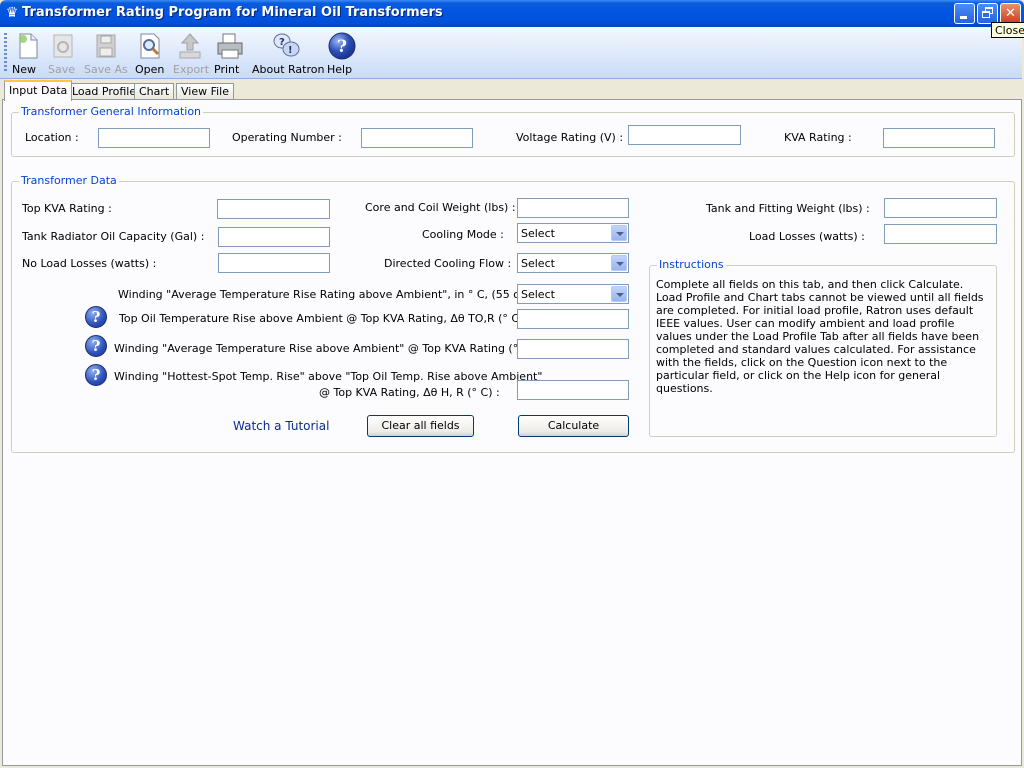  I want to click on instructions-title: Instructions, so click(691, 264).